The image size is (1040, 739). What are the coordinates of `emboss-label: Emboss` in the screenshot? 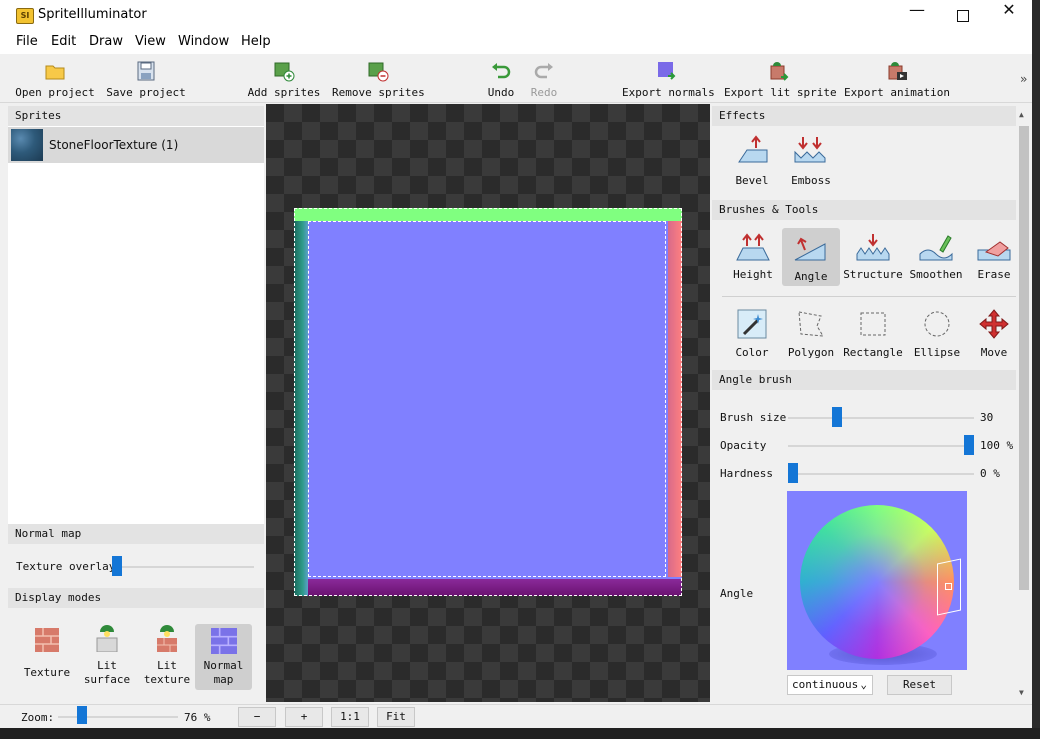 It's located at (811, 180).